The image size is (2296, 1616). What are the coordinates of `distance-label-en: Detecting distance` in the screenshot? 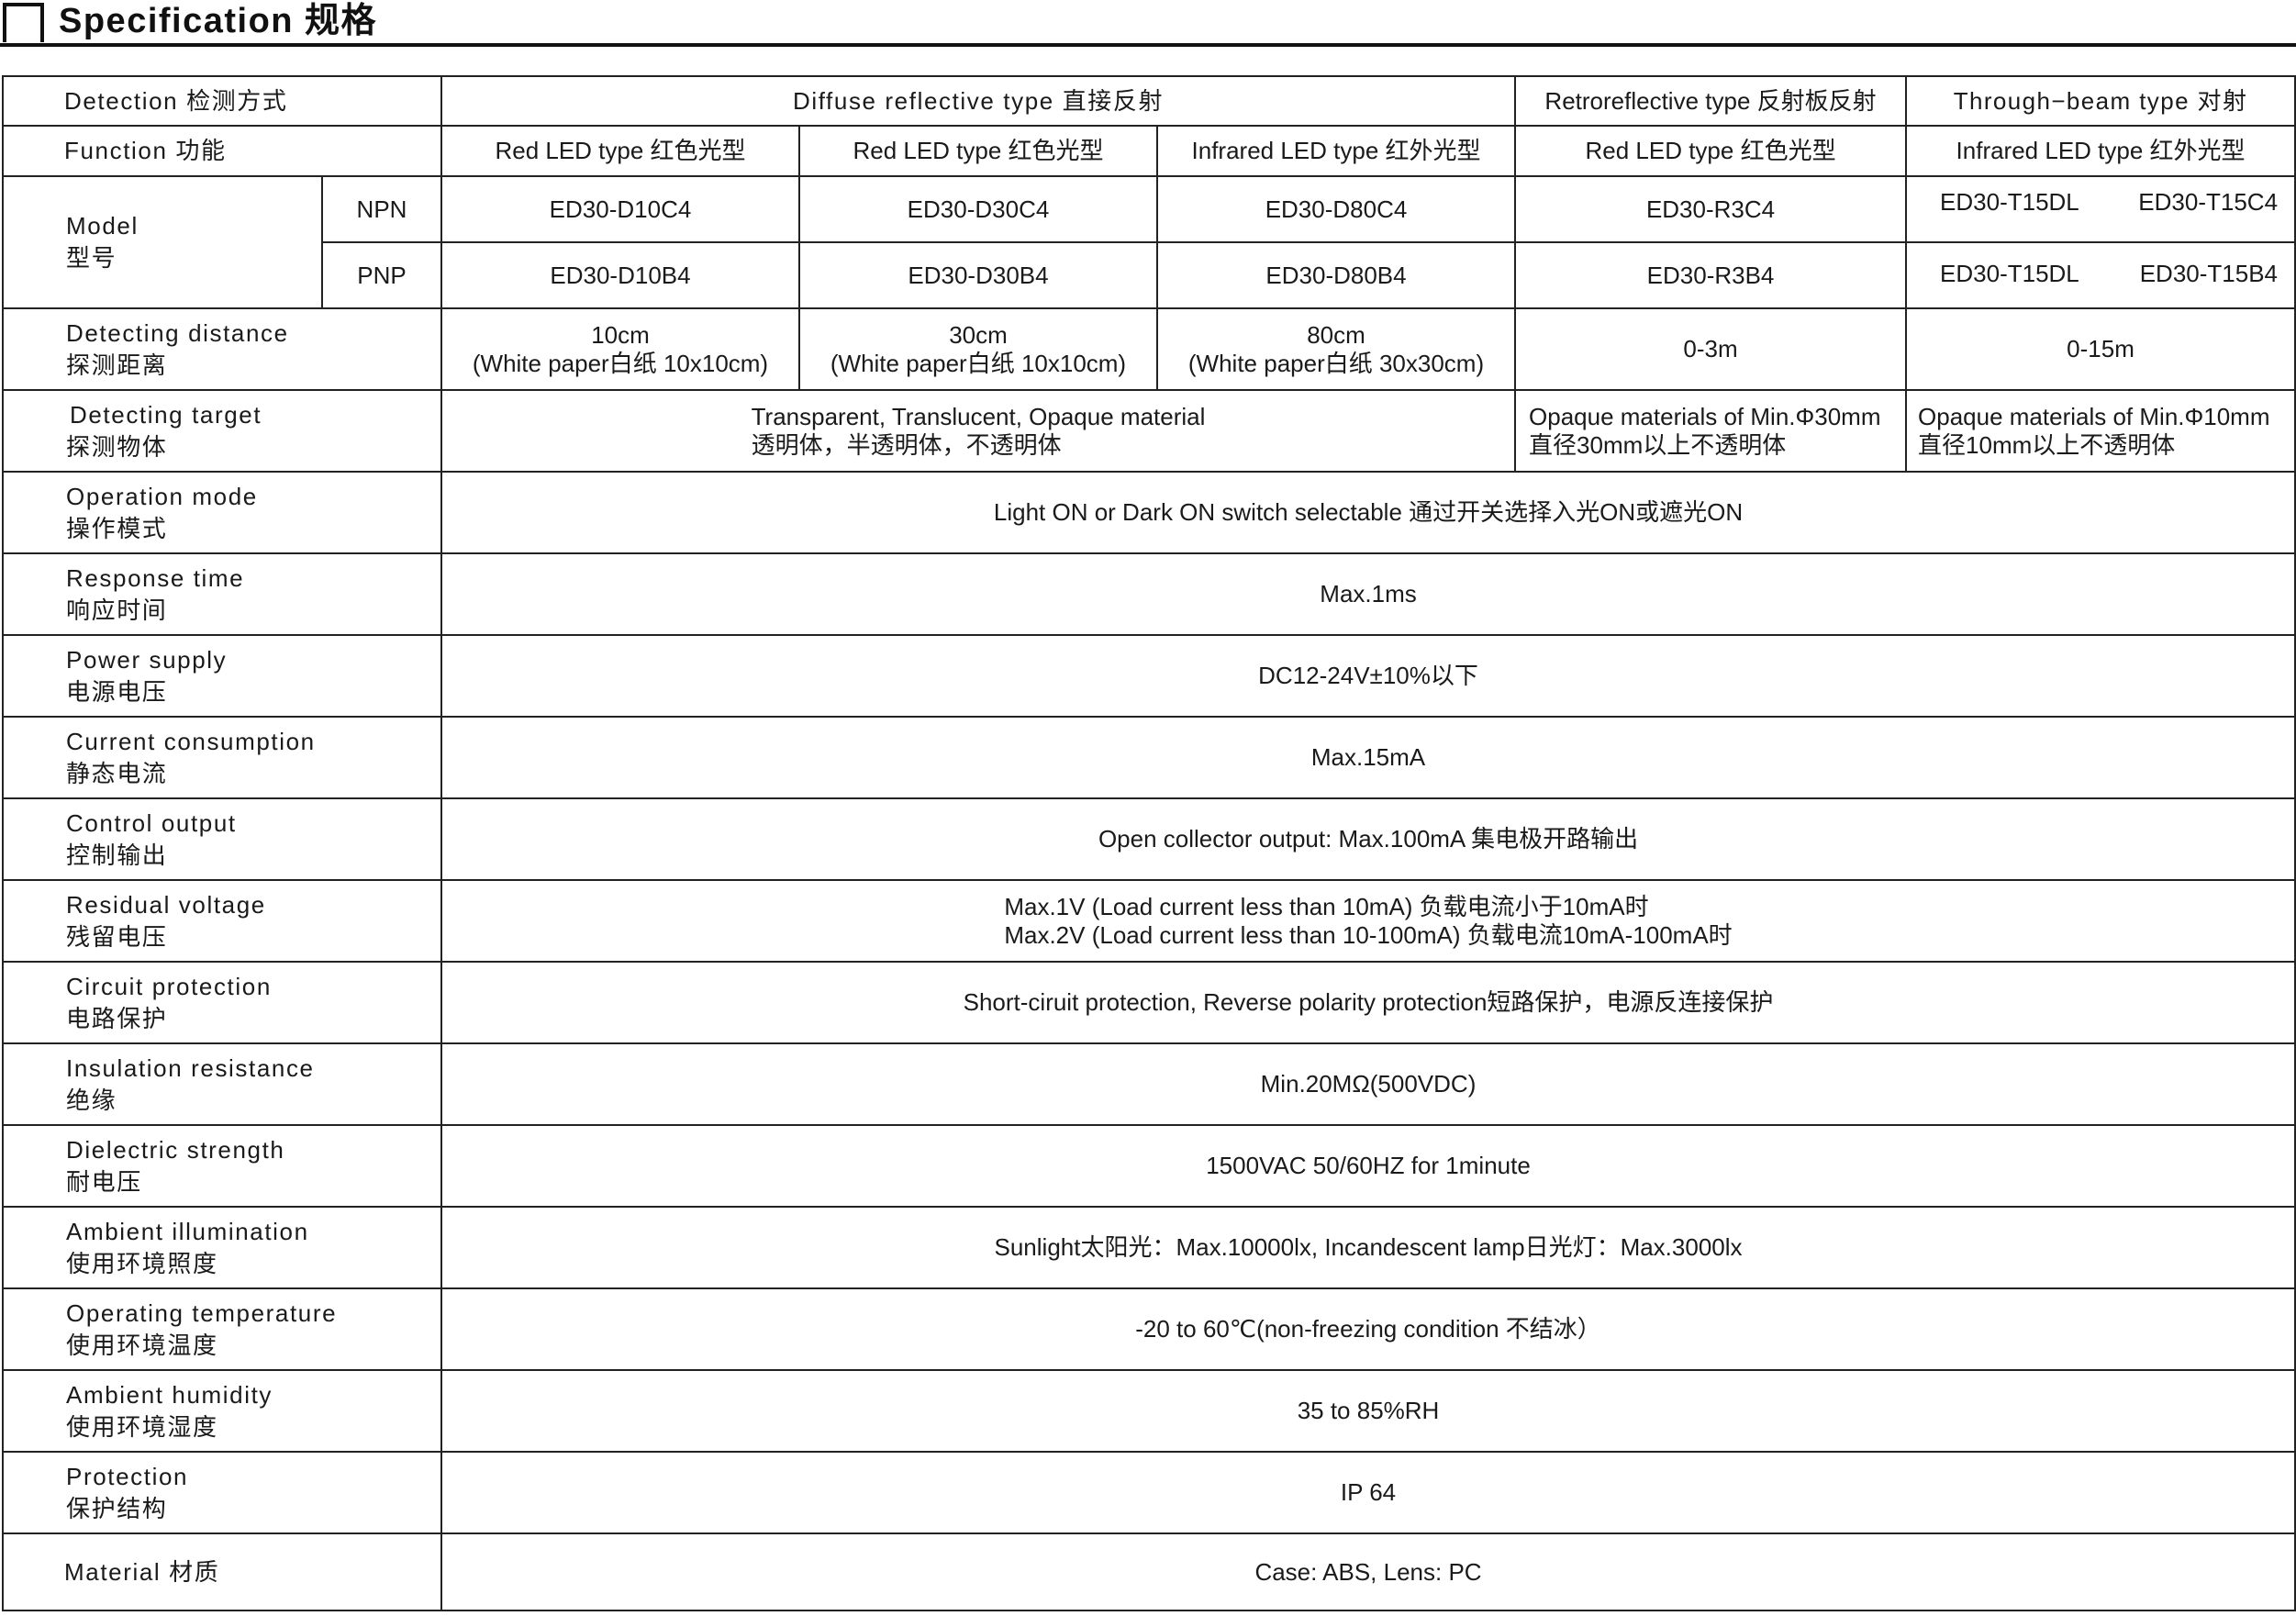 It's located at (177, 333).